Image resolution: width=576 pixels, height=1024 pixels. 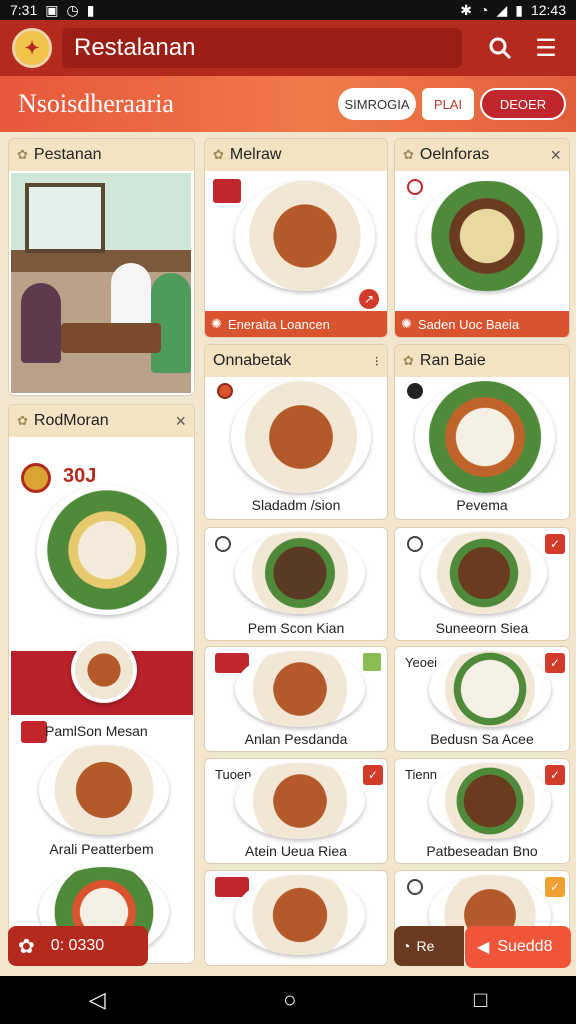 I want to click on caption-bar: ✺ Eneraita Loancen, so click(x=296, y=324).